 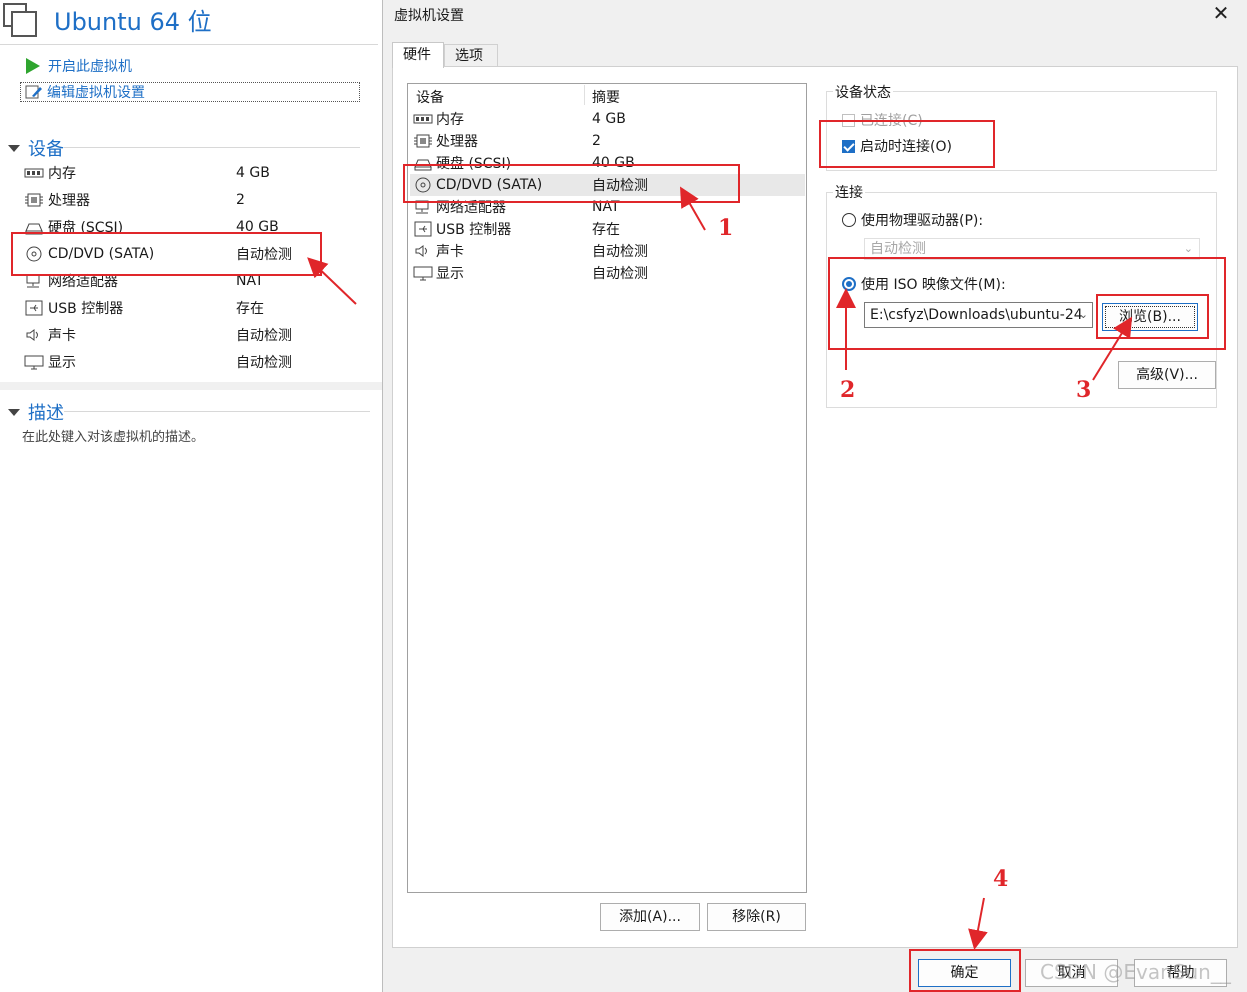 I want to click on annotation-number-3: 3, so click(x=1084, y=390).